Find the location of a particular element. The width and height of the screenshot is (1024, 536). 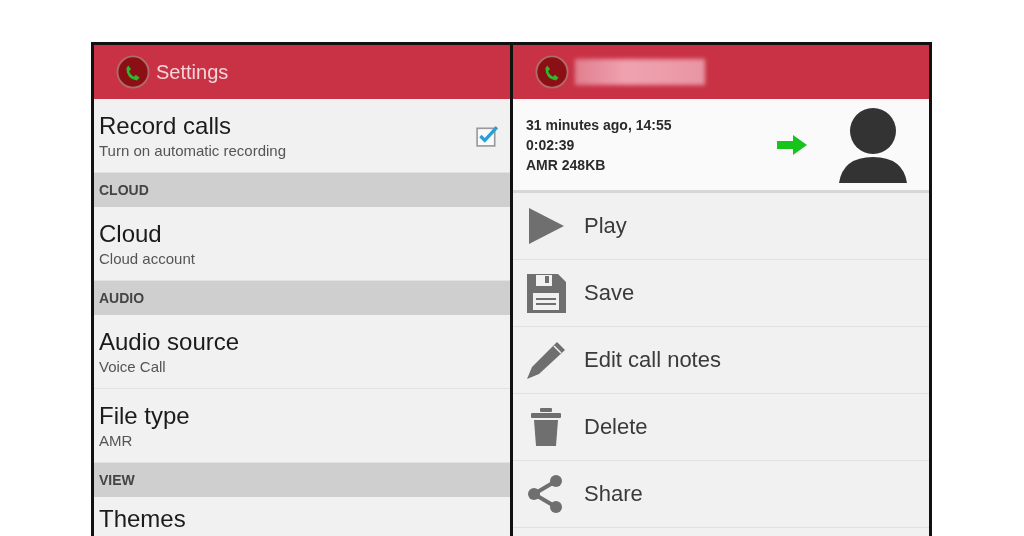

setting-title: Themes is located at coordinates (298, 519).